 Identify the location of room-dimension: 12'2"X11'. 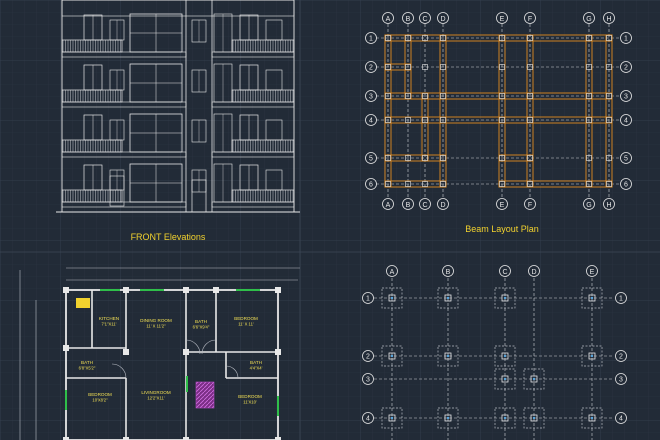
(155, 398).